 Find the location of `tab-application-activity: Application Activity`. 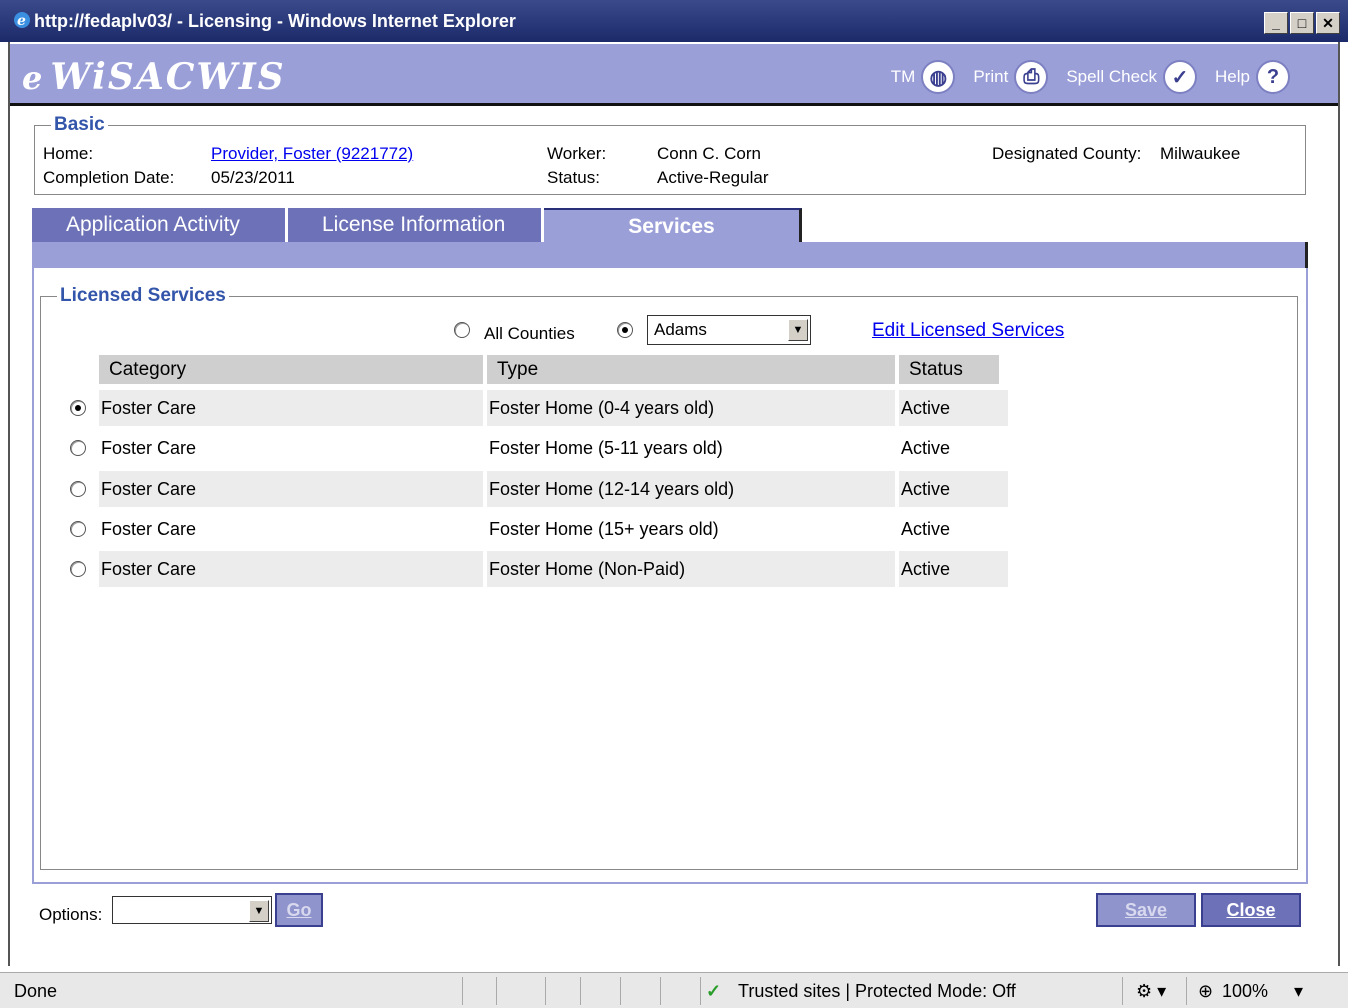

tab-application-activity: Application Activity is located at coordinates (160, 225).